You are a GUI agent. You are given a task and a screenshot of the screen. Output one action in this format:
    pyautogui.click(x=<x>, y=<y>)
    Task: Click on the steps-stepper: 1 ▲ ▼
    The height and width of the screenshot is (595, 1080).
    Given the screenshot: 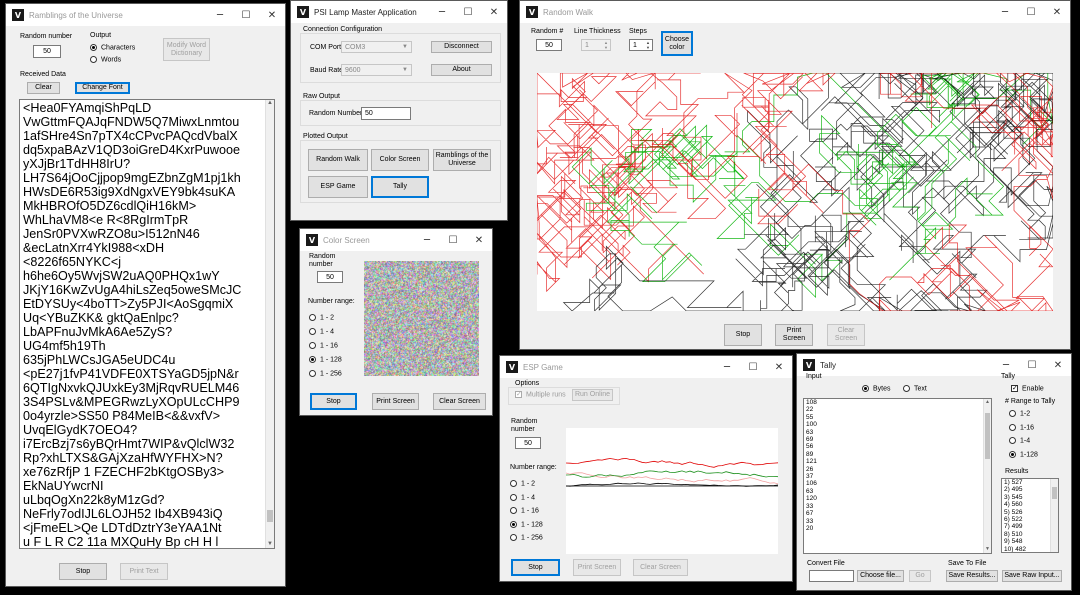 What is the action you would take?
    pyautogui.click(x=641, y=45)
    